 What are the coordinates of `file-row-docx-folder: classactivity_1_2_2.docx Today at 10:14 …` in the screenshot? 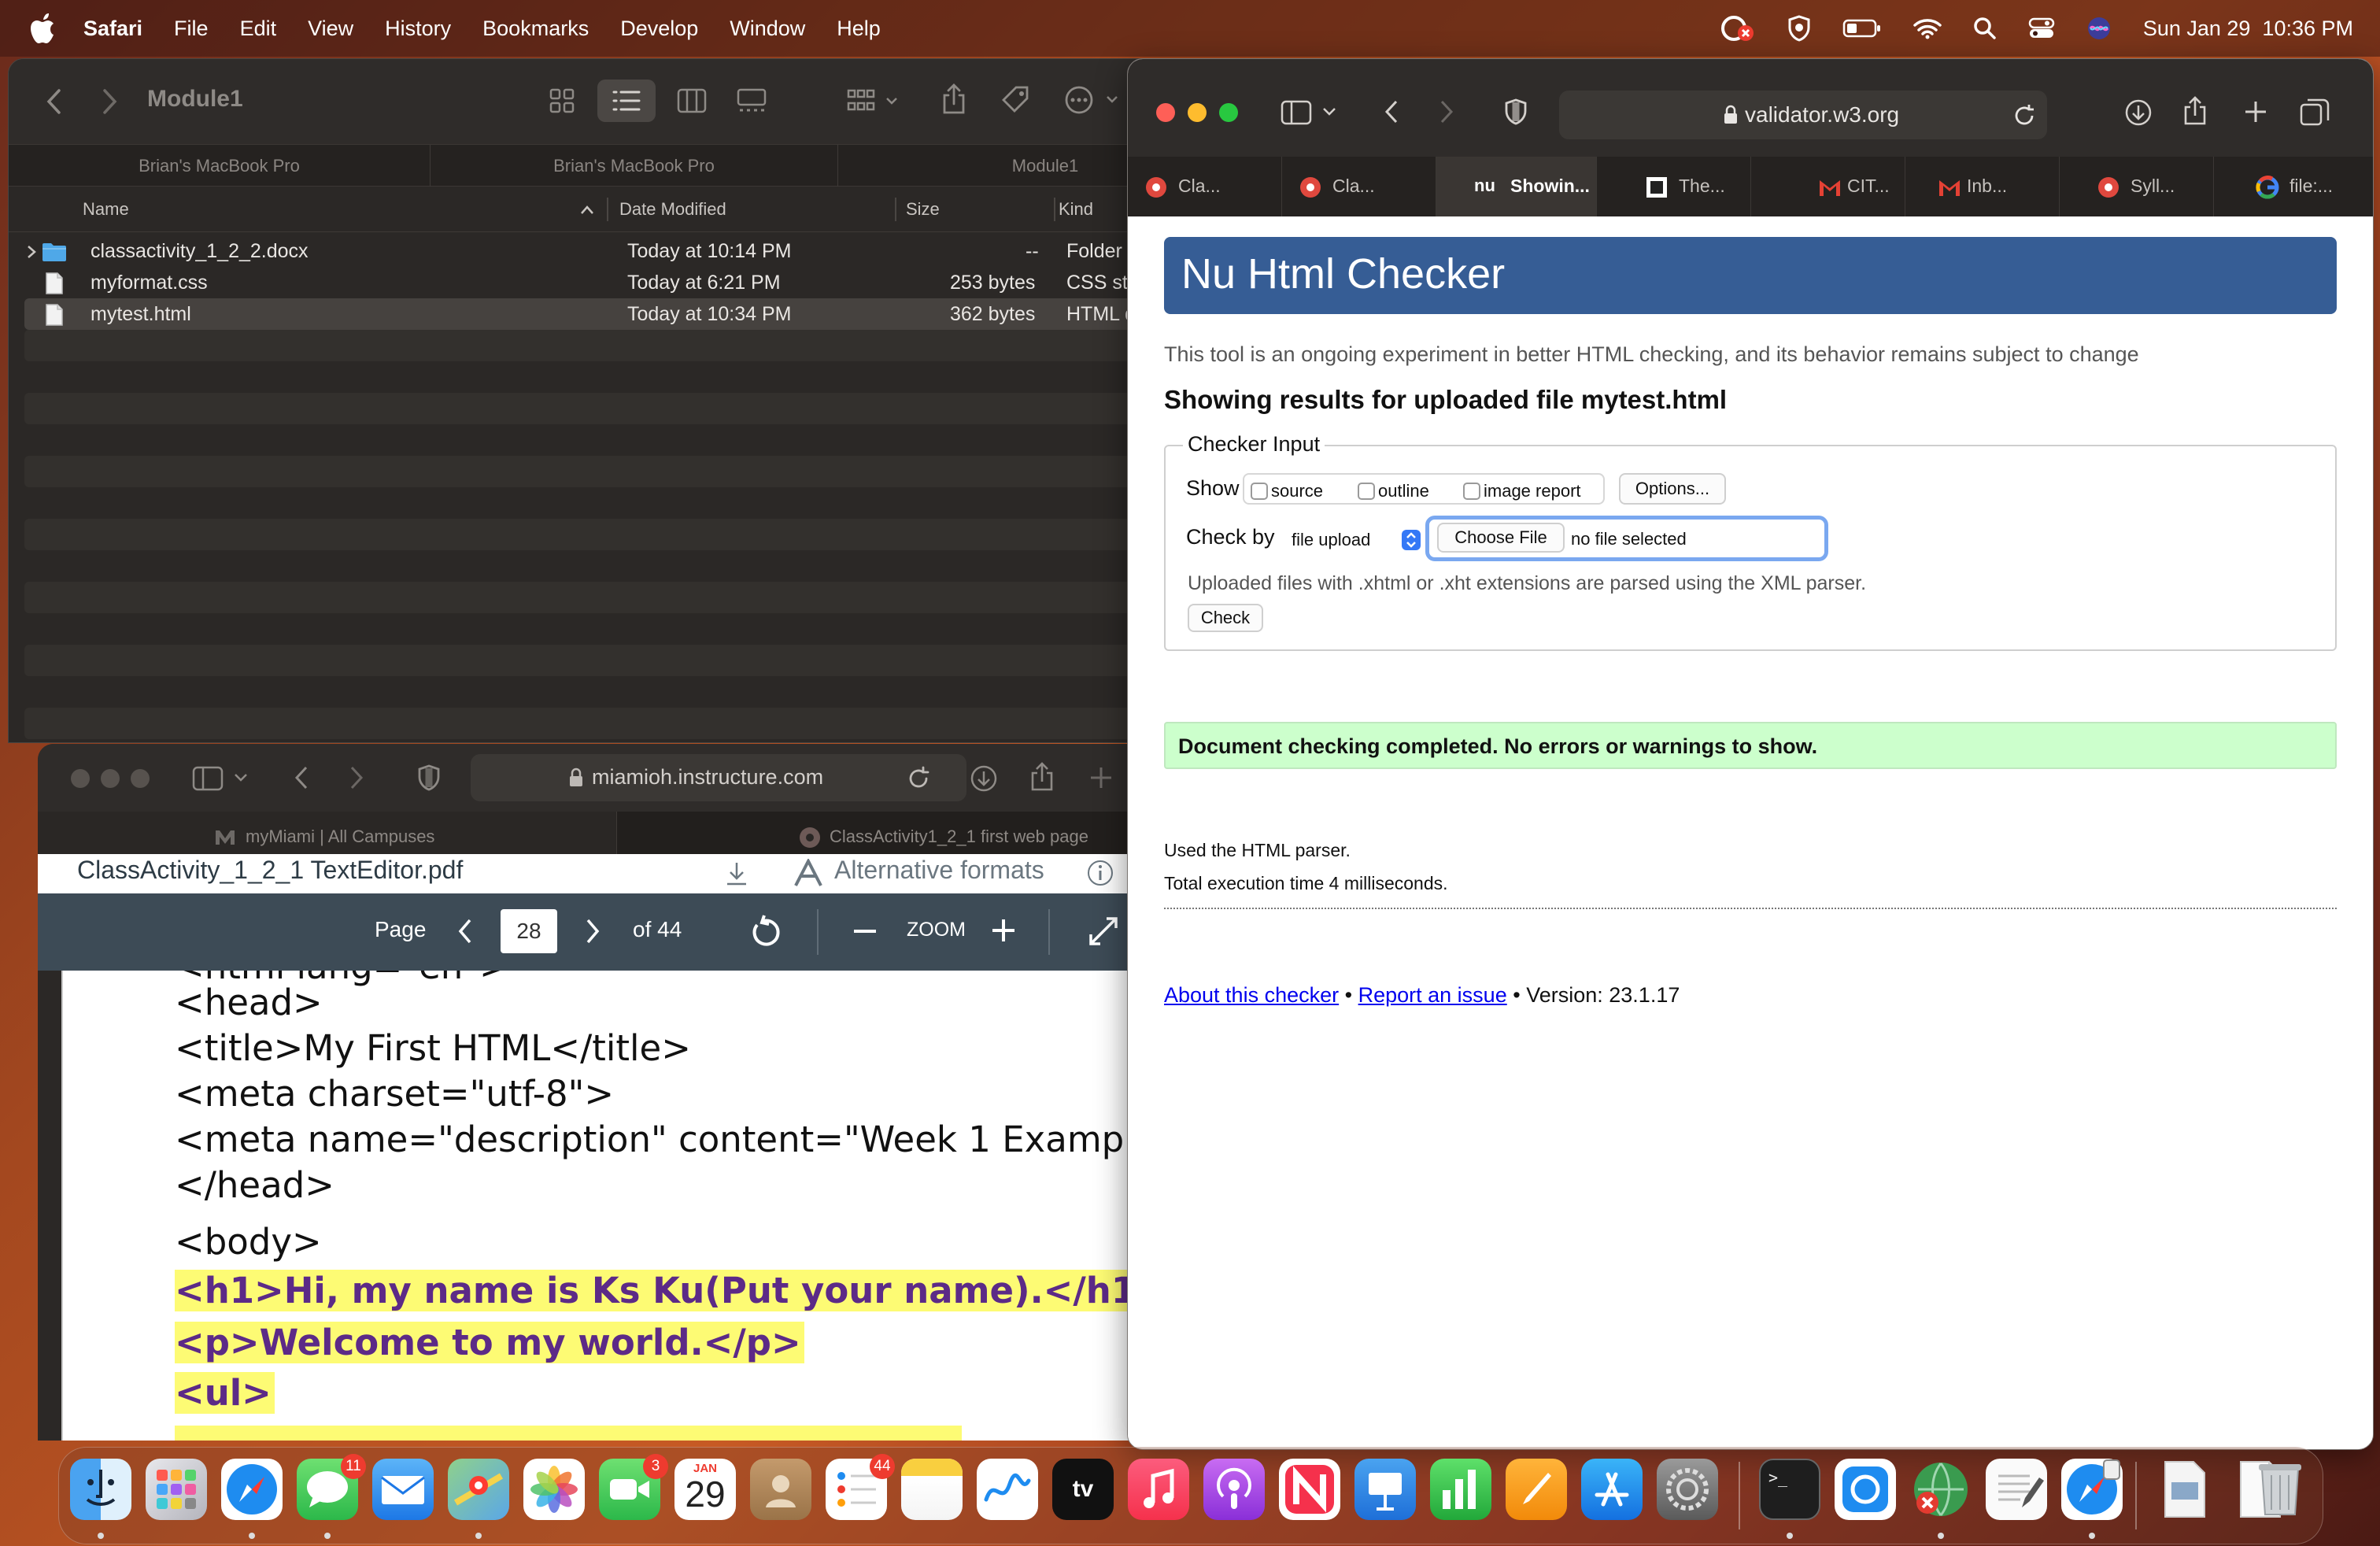 It's located at (630, 251).